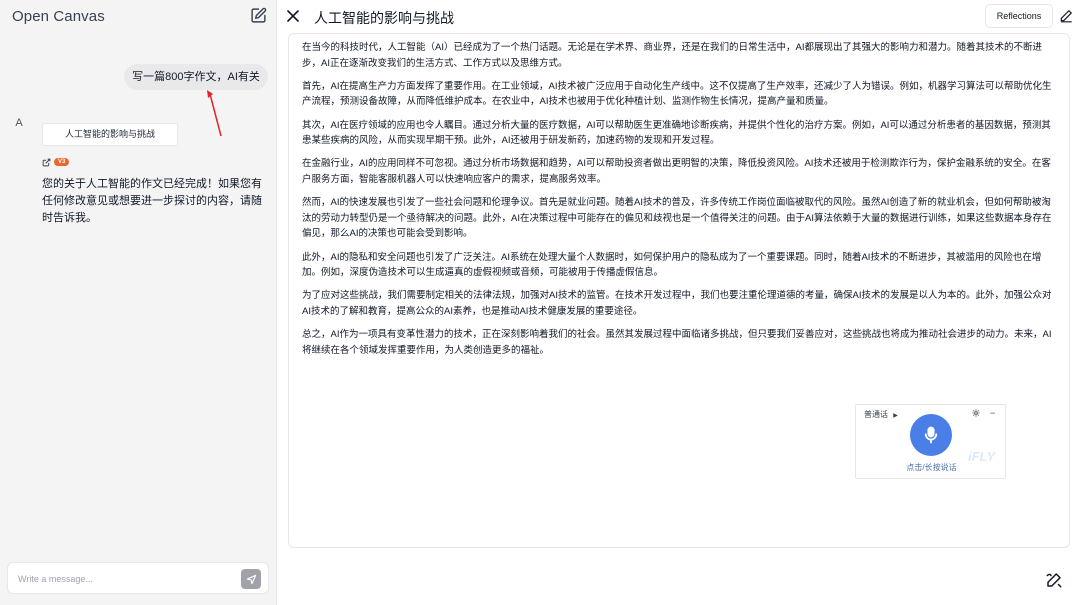 The image size is (1080, 605). I want to click on app-title: Open Canvas, so click(58, 16).